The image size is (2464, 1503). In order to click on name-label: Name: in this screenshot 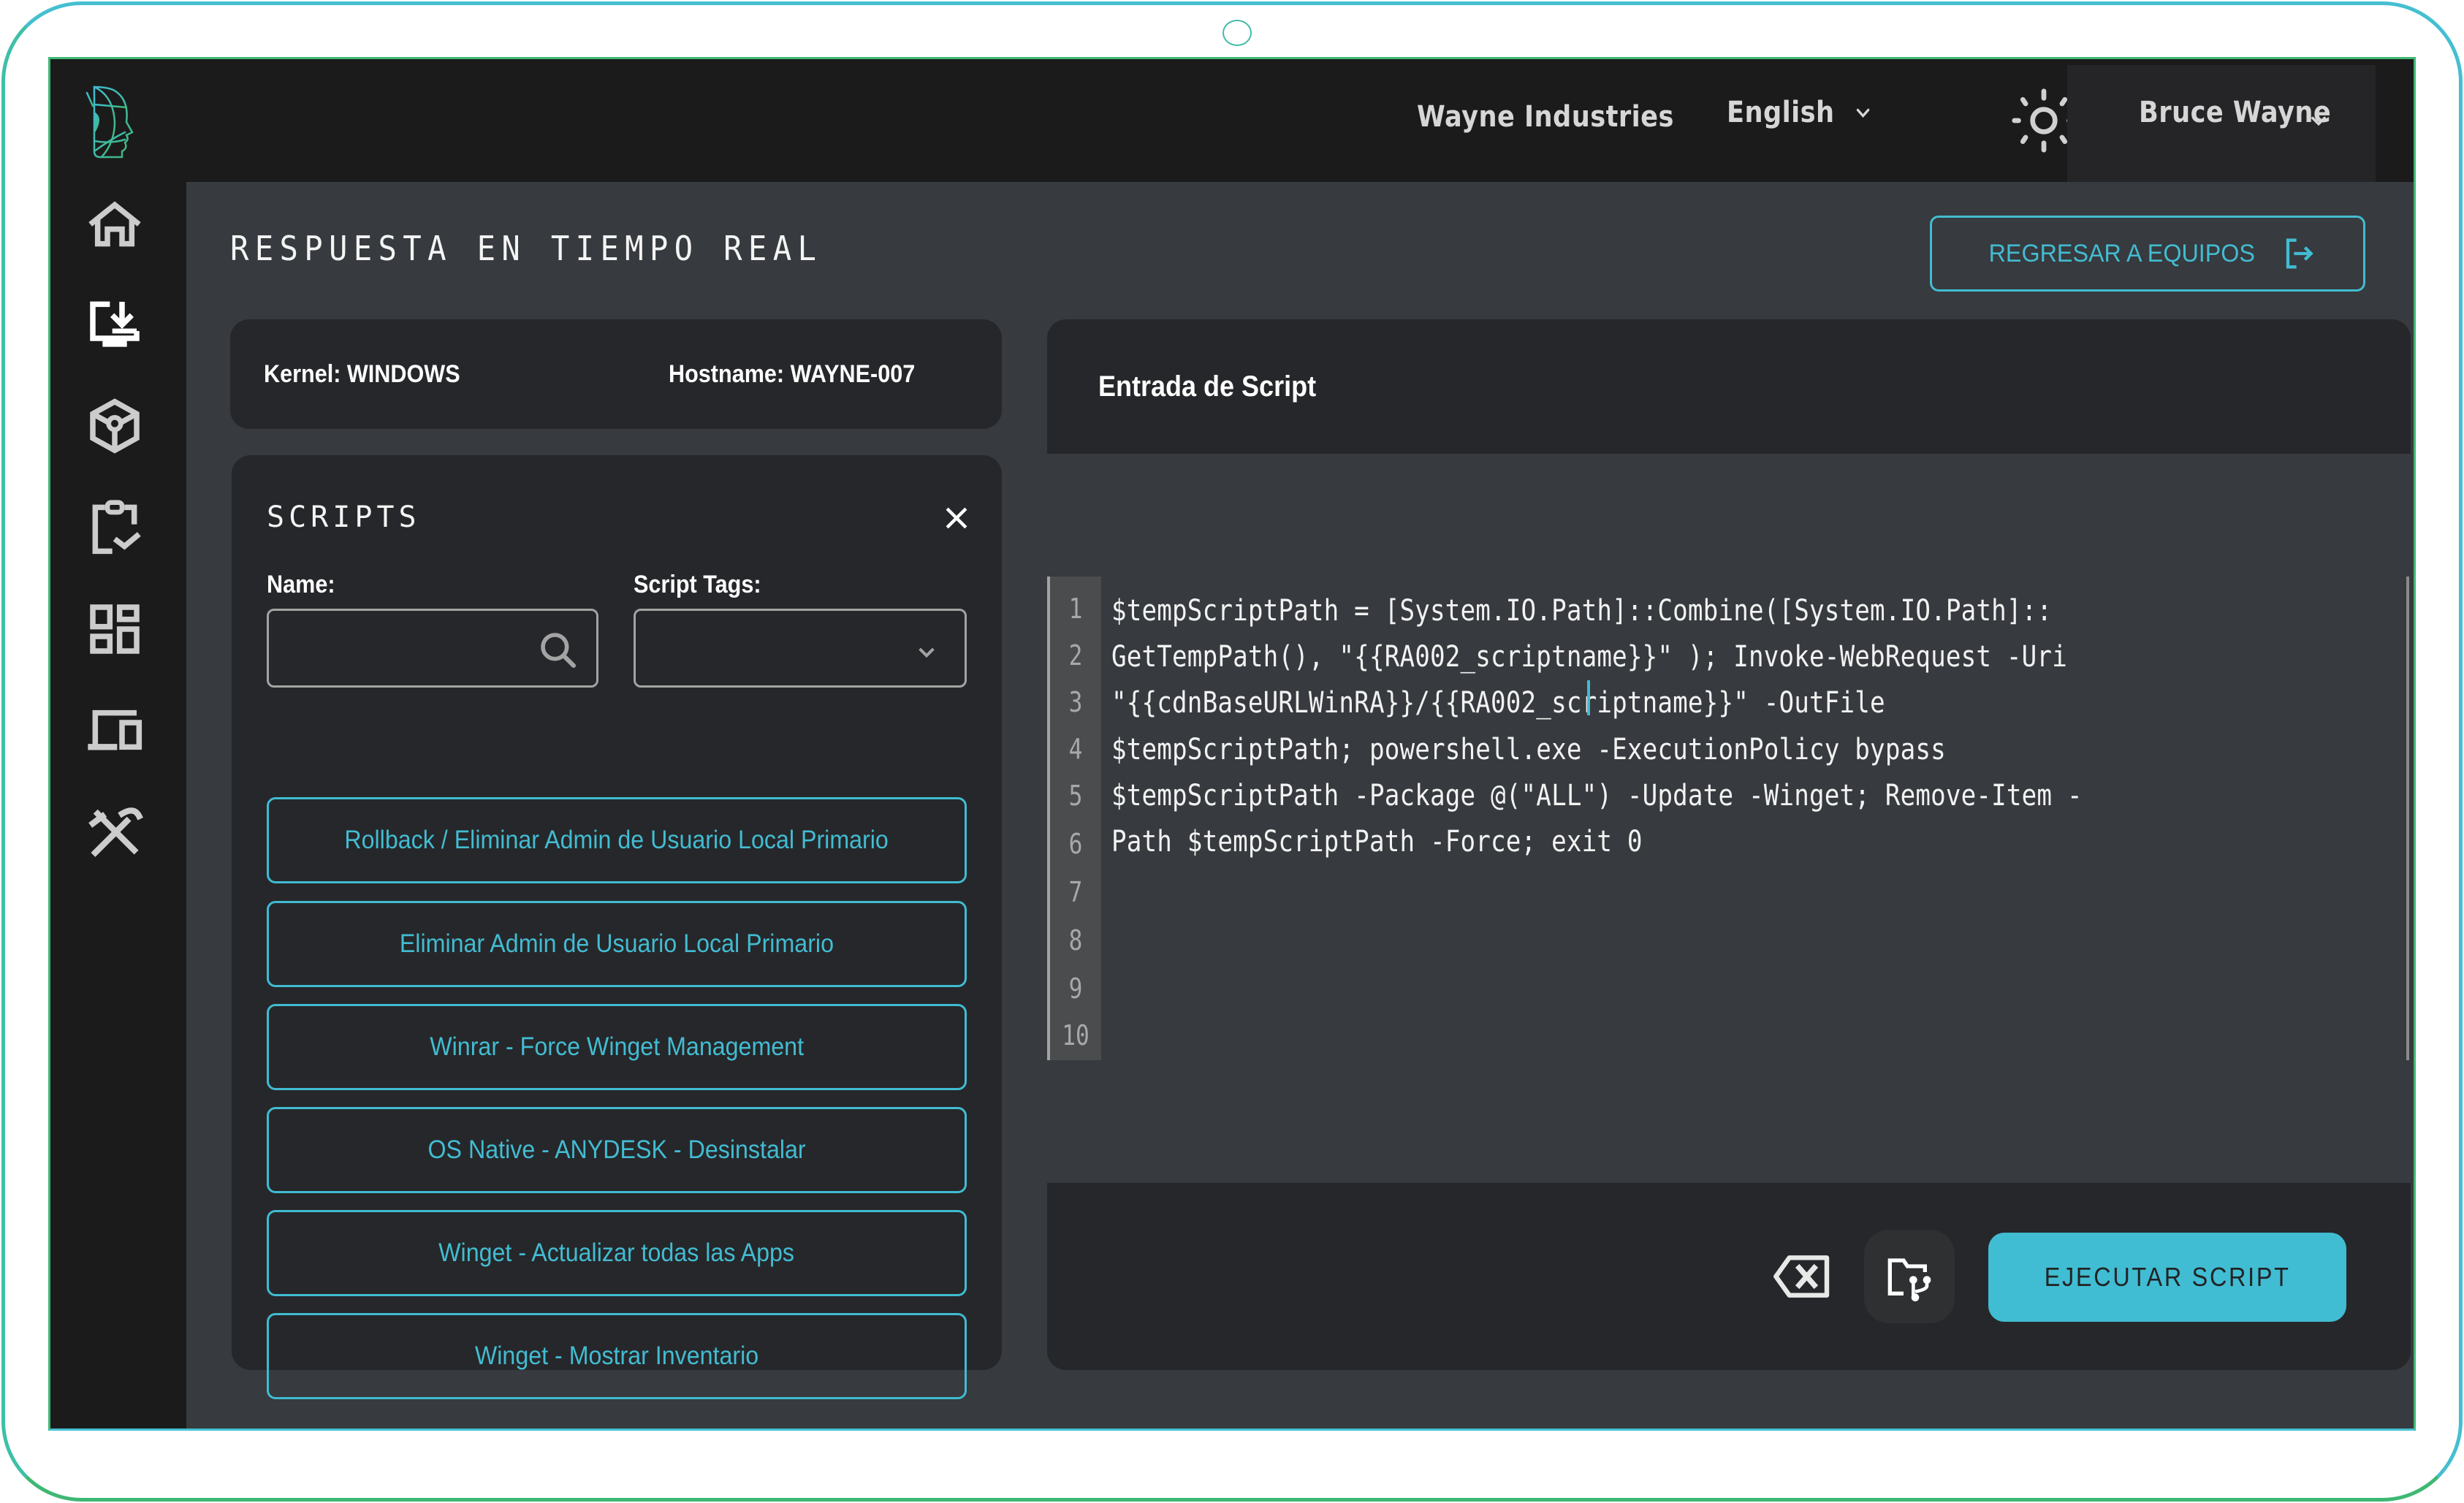, I will do `click(301, 584)`.